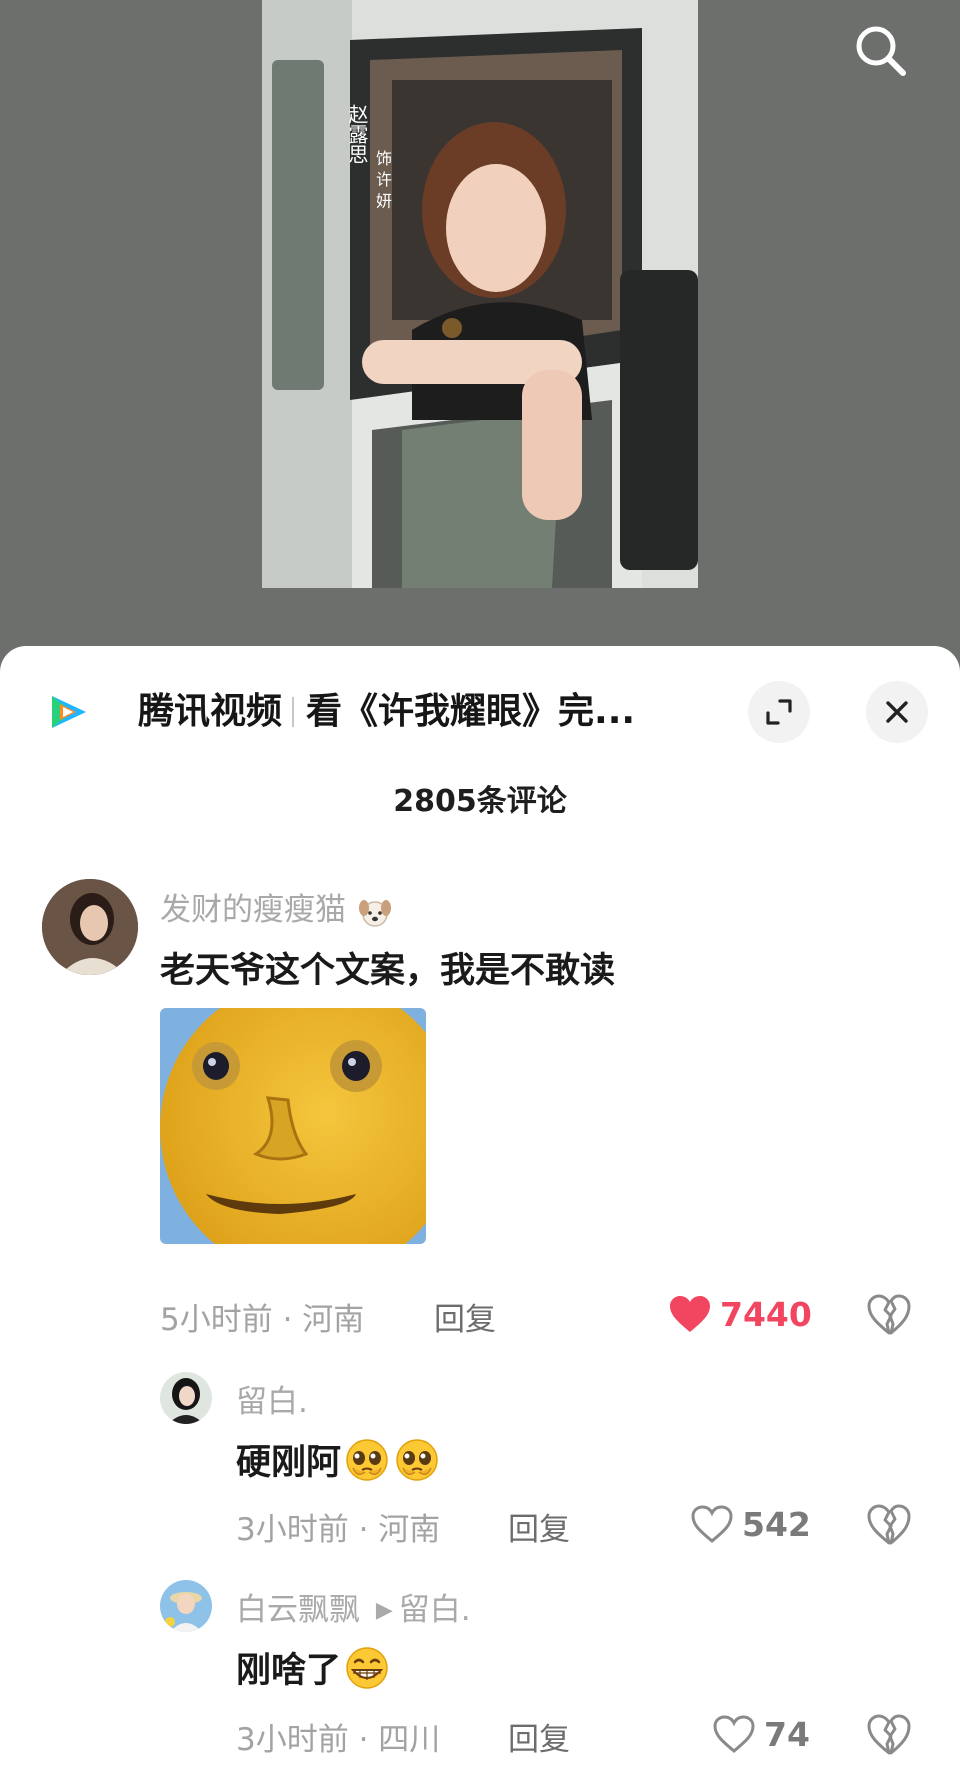 This screenshot has height=1784, width=960. I want to click on banner-divider, so click(293, 712).